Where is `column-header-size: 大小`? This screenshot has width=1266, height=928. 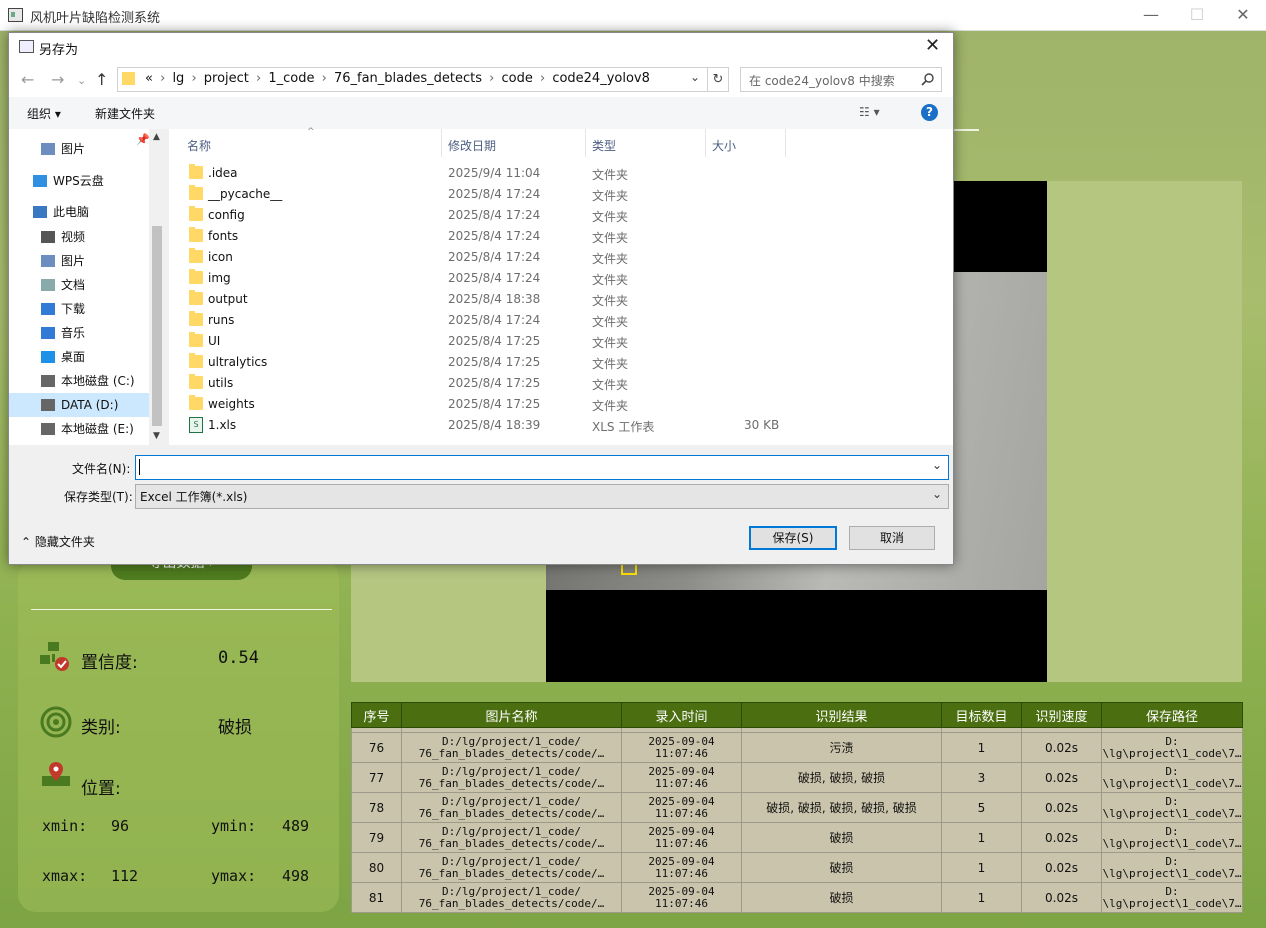
column-header-size: 大小 is located at coordinates (724, 145).